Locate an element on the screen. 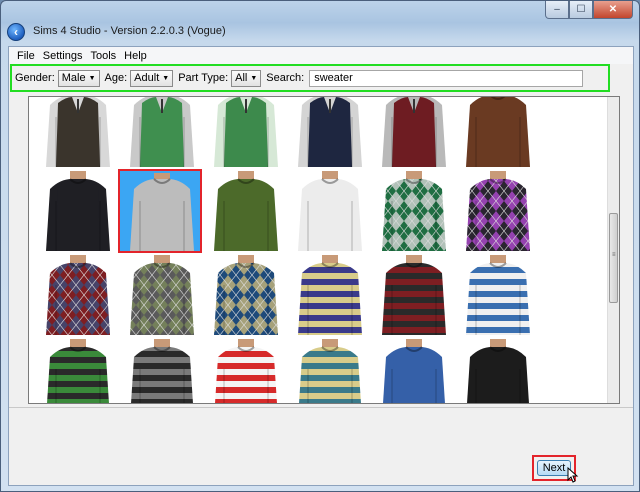  gender-select: Male ▼ is located at coordinates (78, 78).